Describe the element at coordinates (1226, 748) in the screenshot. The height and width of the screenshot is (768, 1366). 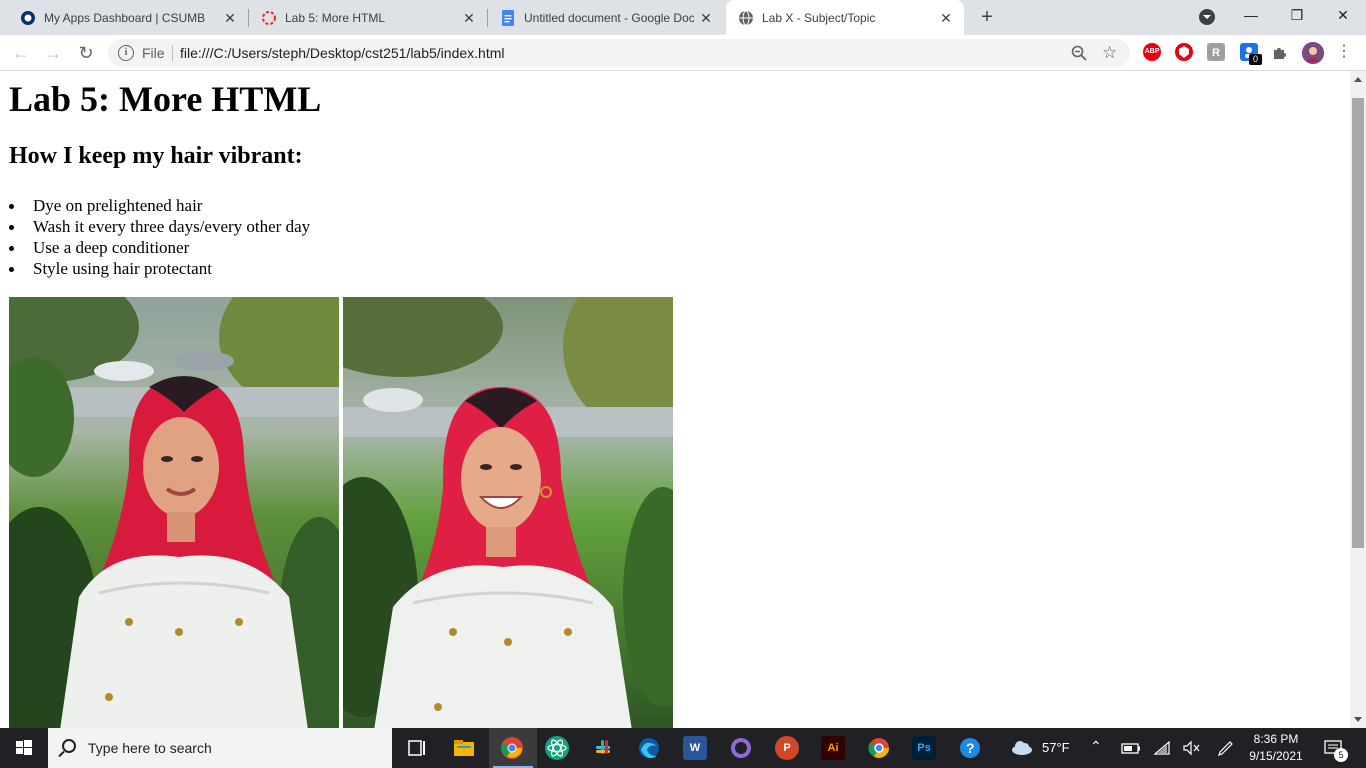
I see `pen-ink-icon` at that location.